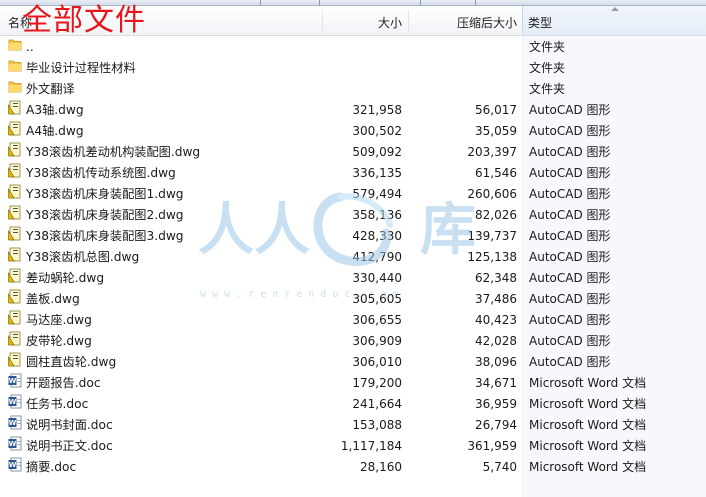  What do you see at coordinates (353, 467) in the screenshot?
I see `file-row: W 摘要.doc 28,160 5,740 Microsoft Word 文档` at bounding box center [353, 467].